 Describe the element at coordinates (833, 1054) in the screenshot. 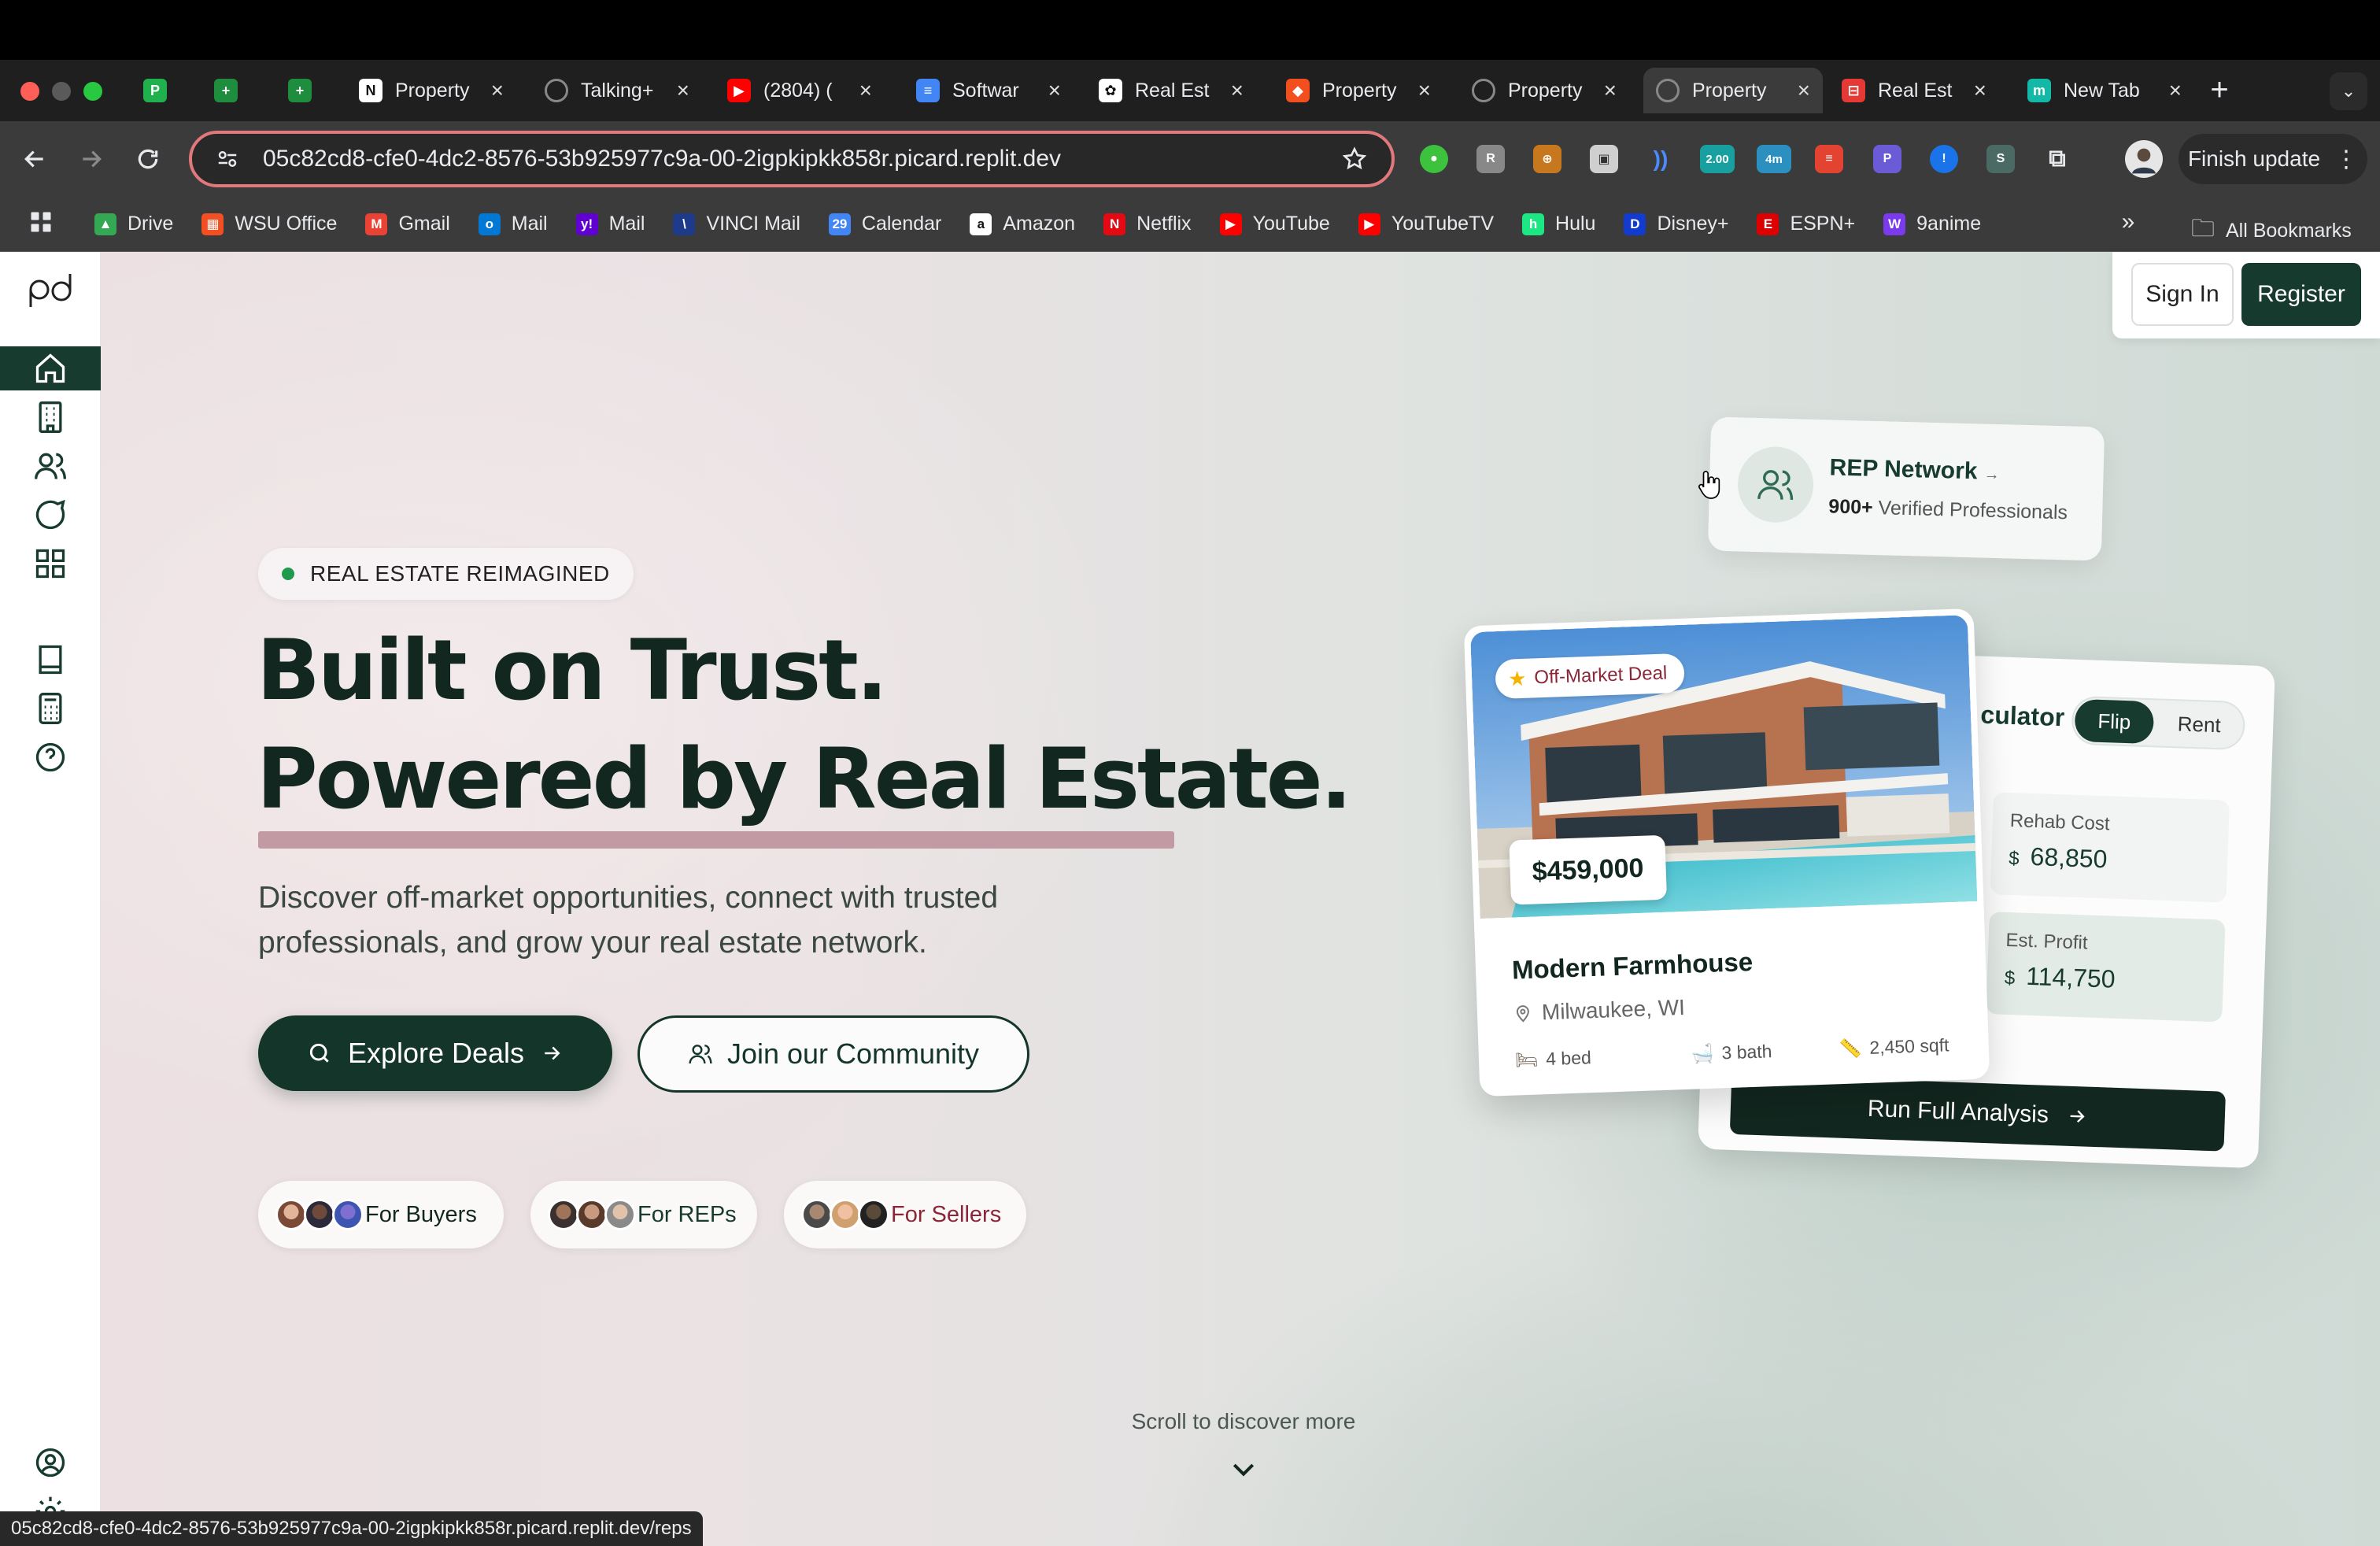

I see `join-community-button: Join our Community` at that location.